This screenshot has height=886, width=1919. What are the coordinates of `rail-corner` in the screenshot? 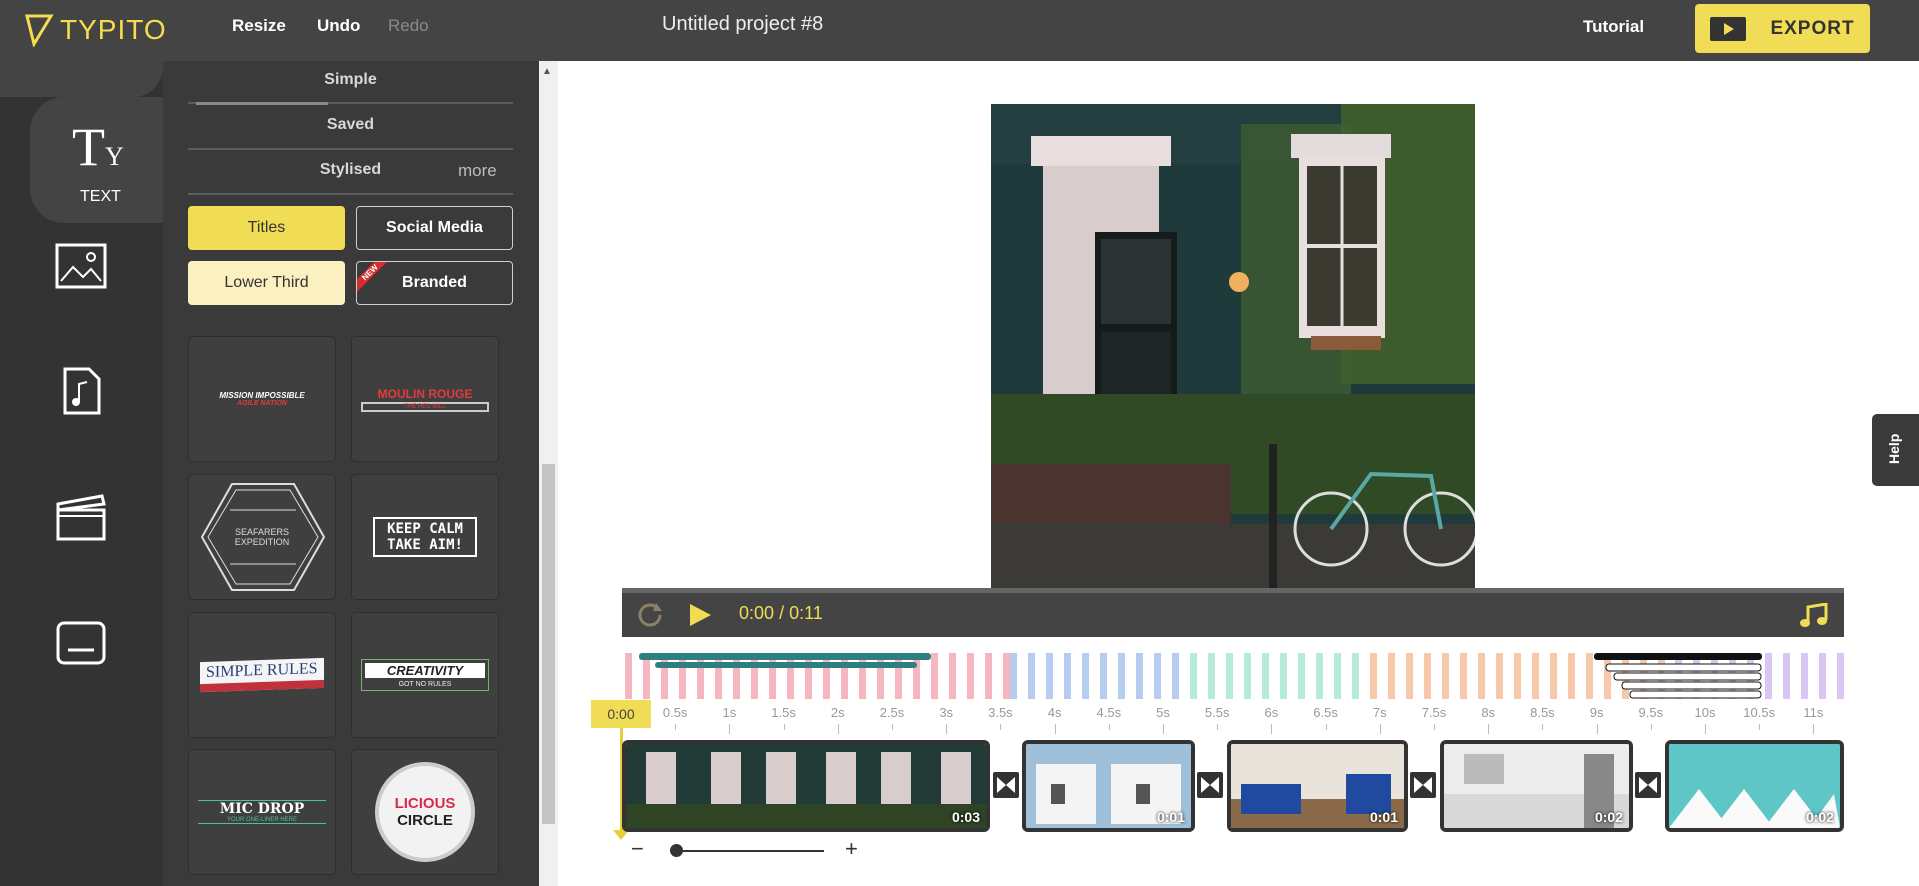 It's located at (81, 79).